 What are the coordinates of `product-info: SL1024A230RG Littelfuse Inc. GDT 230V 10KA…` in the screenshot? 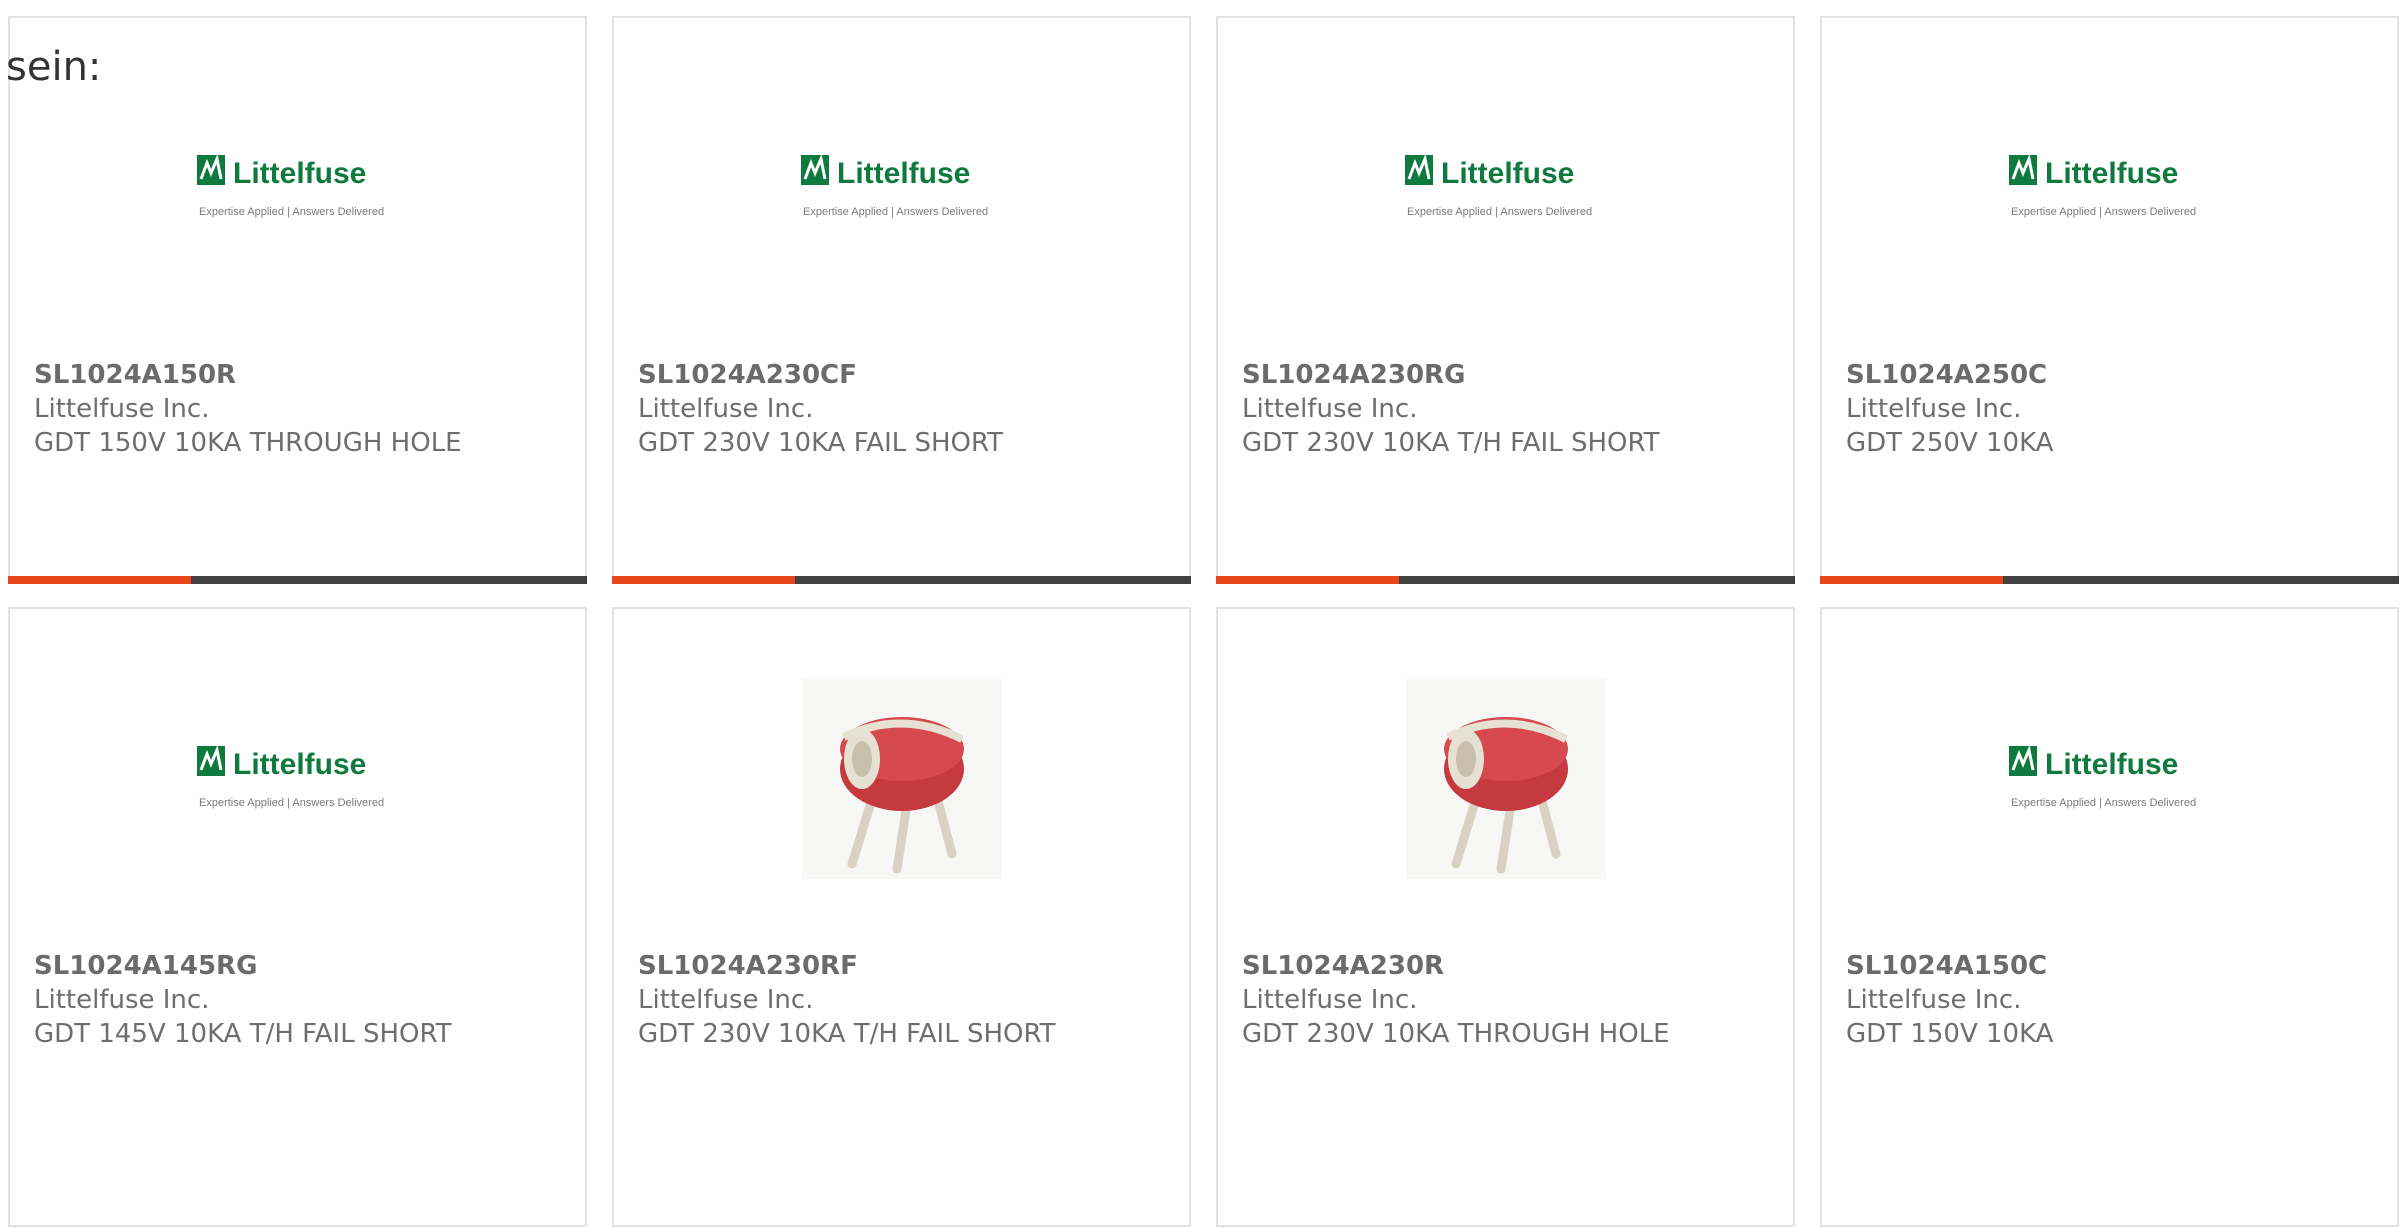 It's located at (1451, 409).